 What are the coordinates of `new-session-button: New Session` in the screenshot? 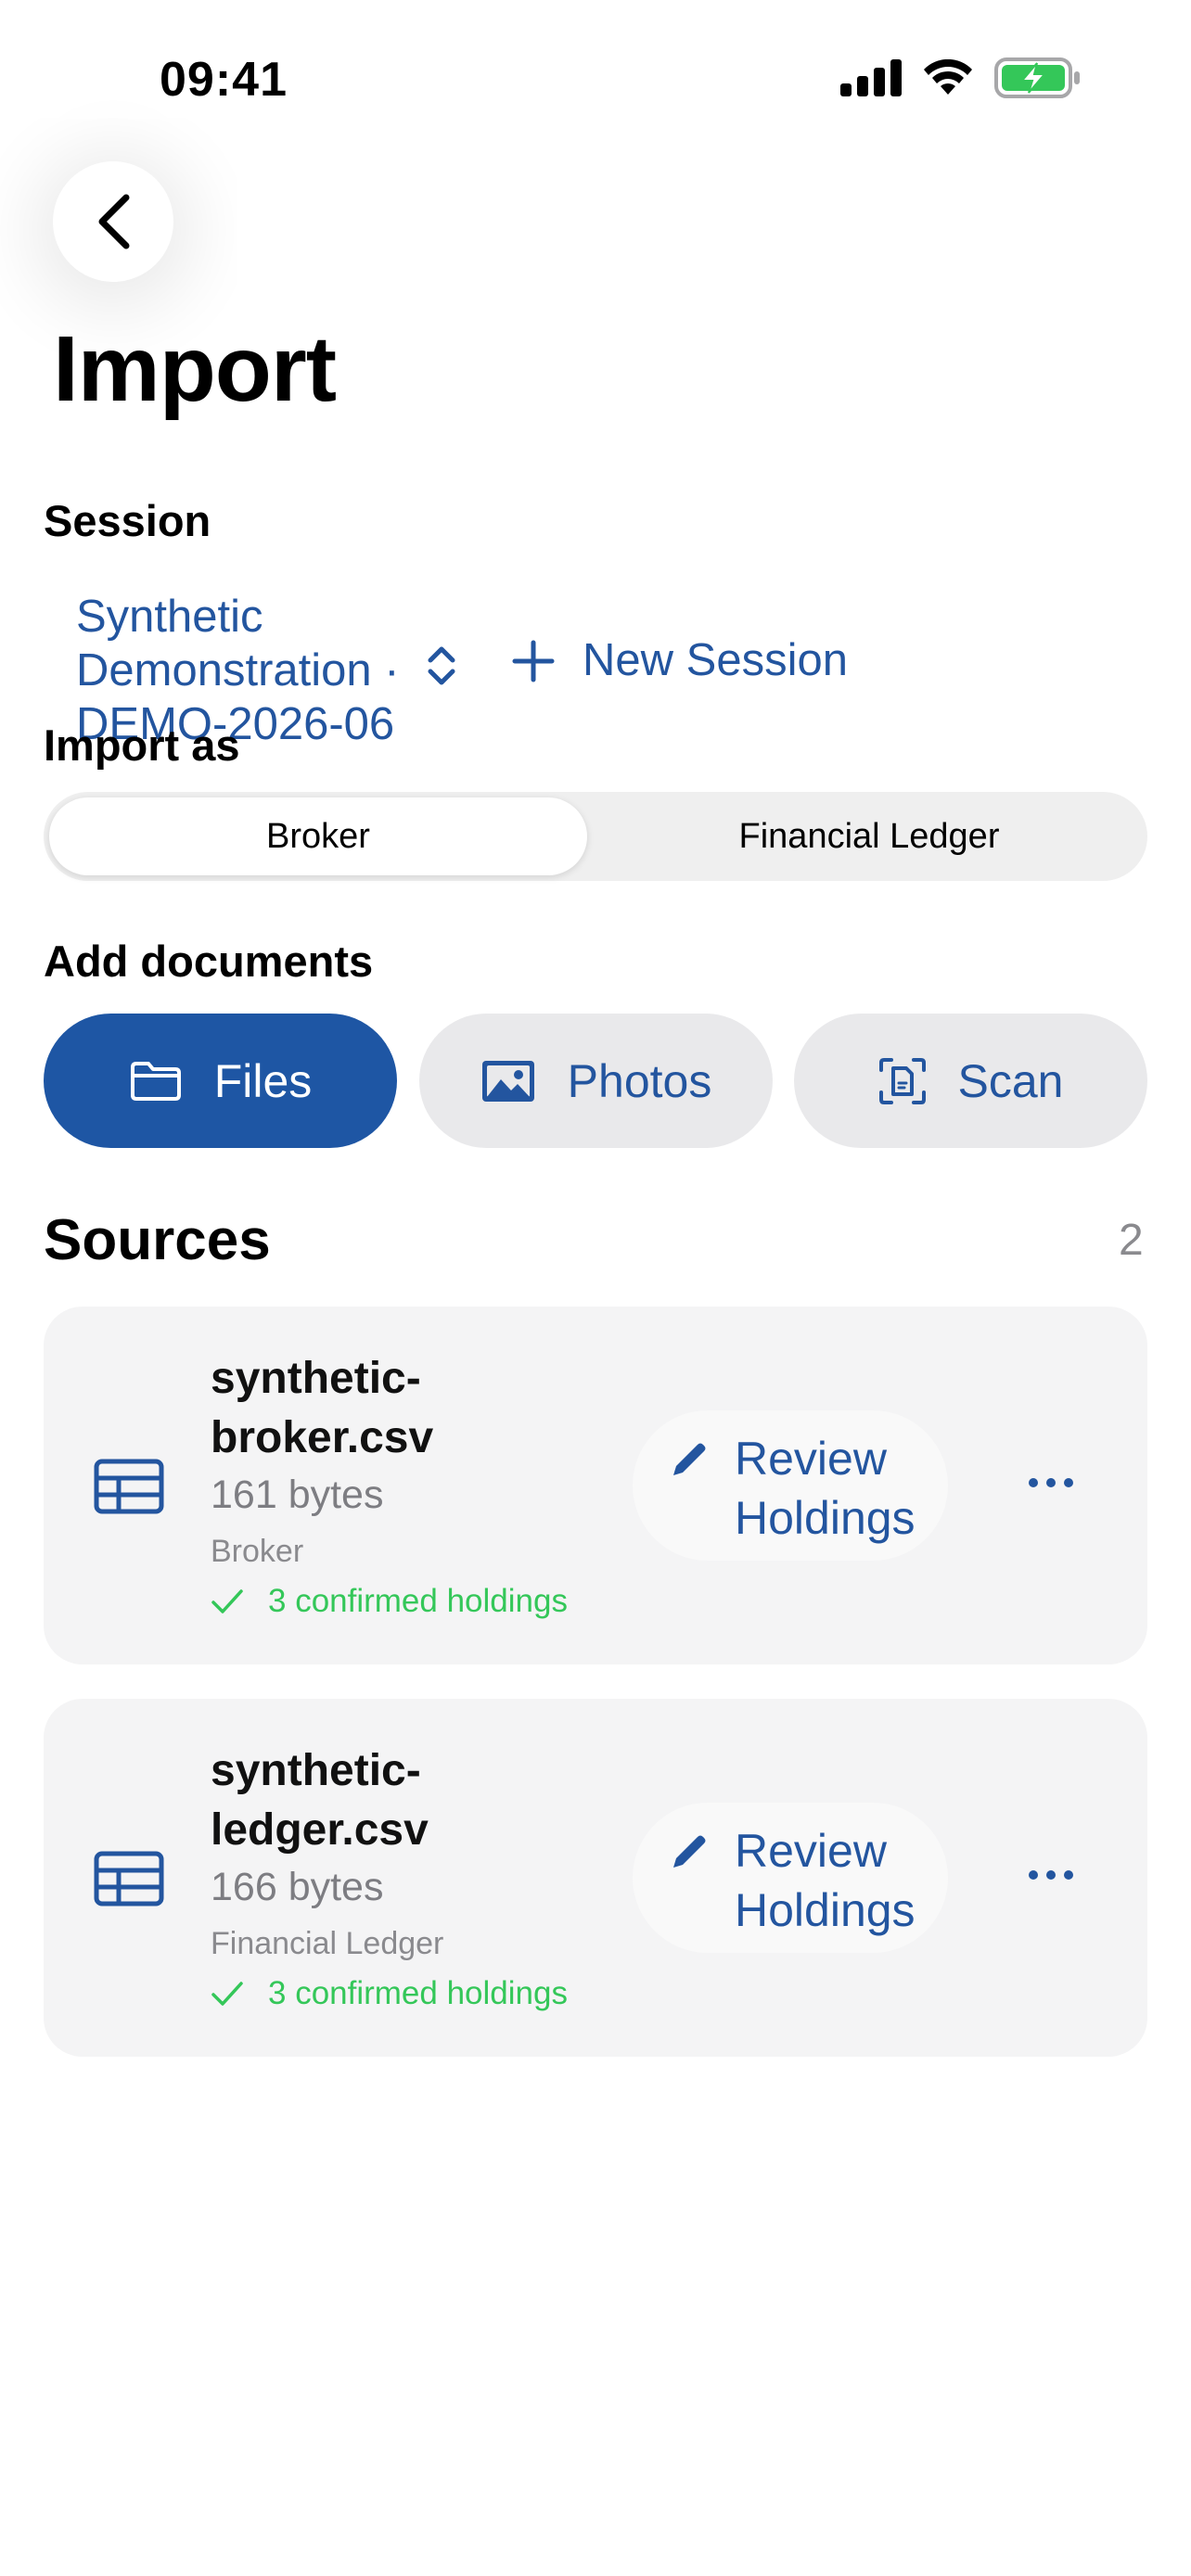 It's located at (680, 660).